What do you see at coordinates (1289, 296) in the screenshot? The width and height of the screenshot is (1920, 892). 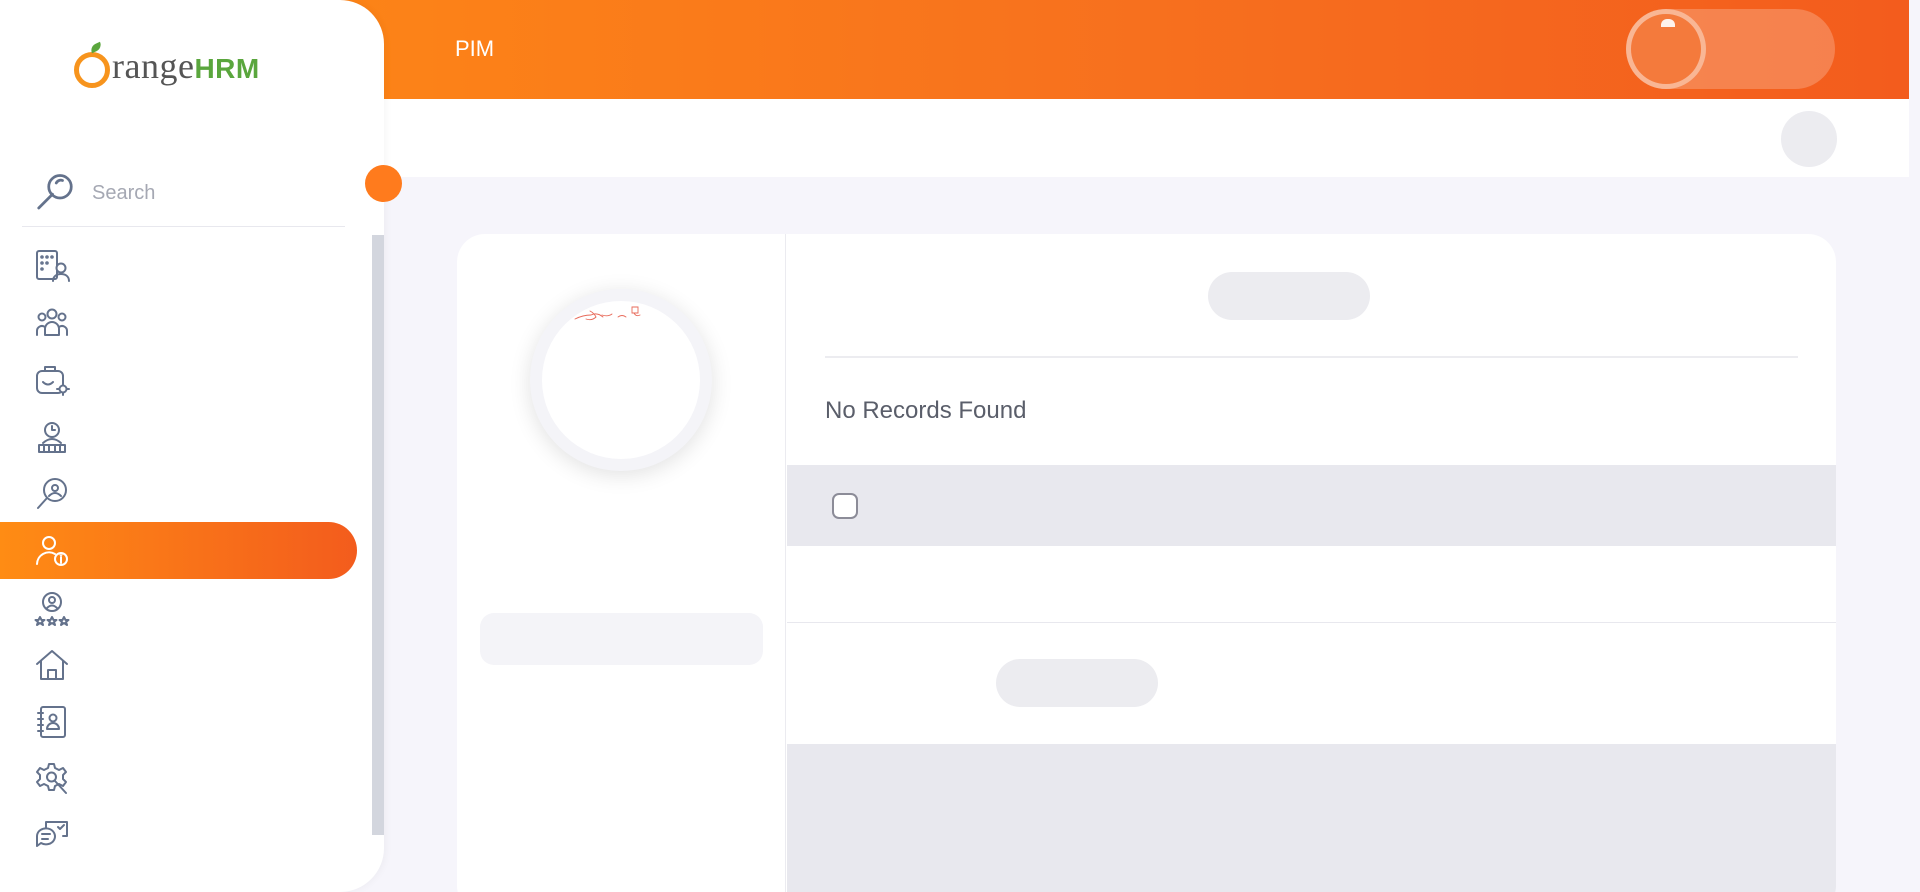 I see `section-title-placeholder` at bounding box center [1289, 296].